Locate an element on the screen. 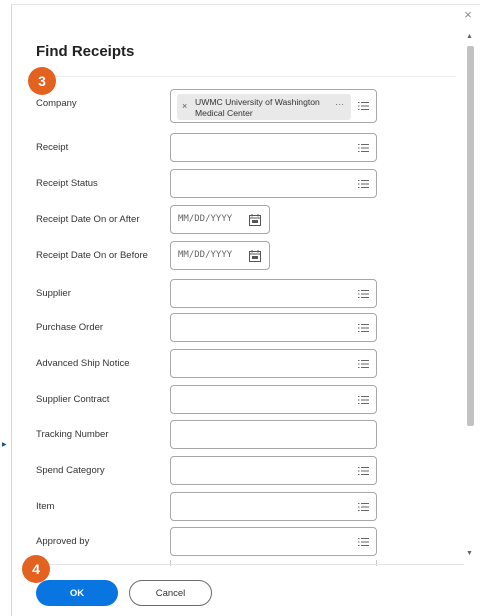  label-receipt-status: Receipt Status is located at coordinates (67, 183).